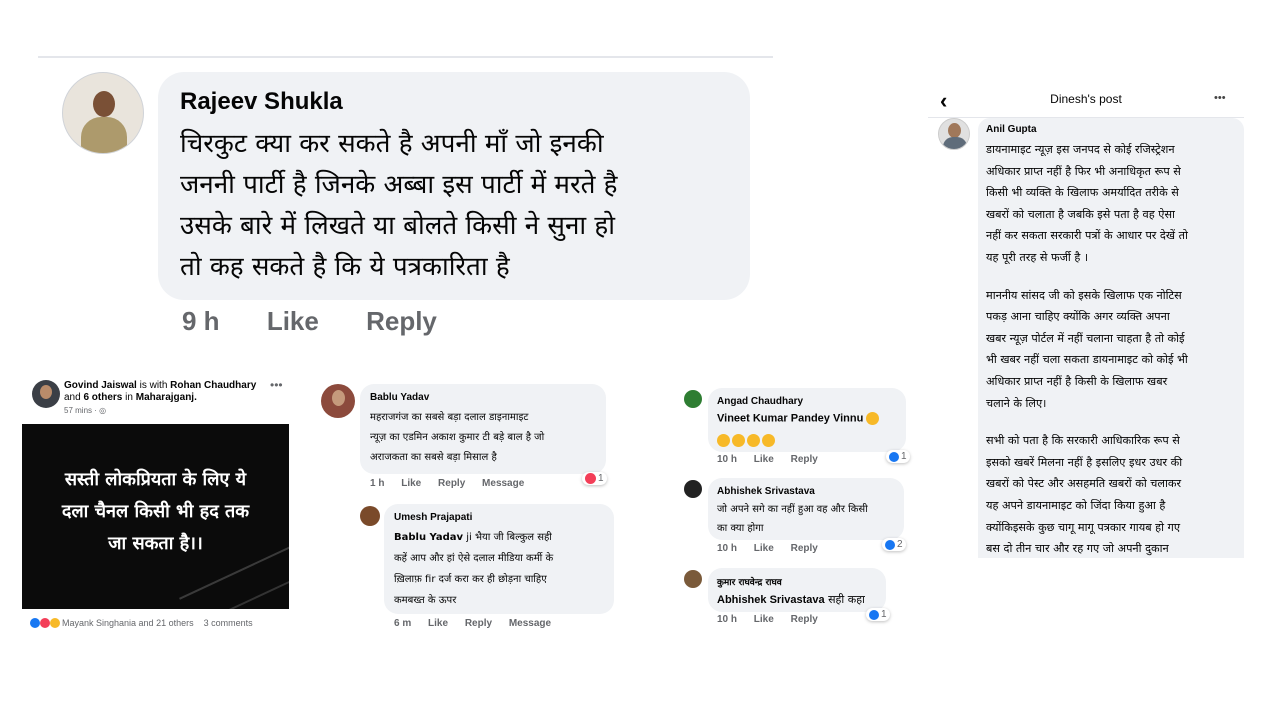  What do you see at coordinates (844, 599) in the screenshot?
I see `comment-text-rest: सही कहा` at bounding box center [844, 599].